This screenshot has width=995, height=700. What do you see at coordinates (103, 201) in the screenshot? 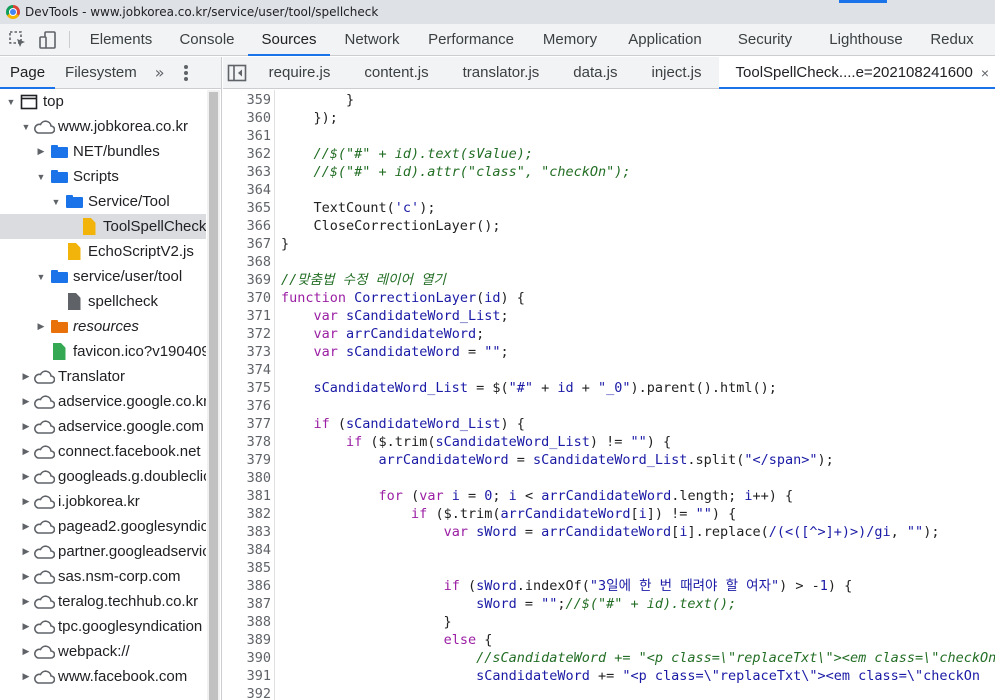
I see `tree-item: ▼ Service/Tool` at bounding box center [103, 201].